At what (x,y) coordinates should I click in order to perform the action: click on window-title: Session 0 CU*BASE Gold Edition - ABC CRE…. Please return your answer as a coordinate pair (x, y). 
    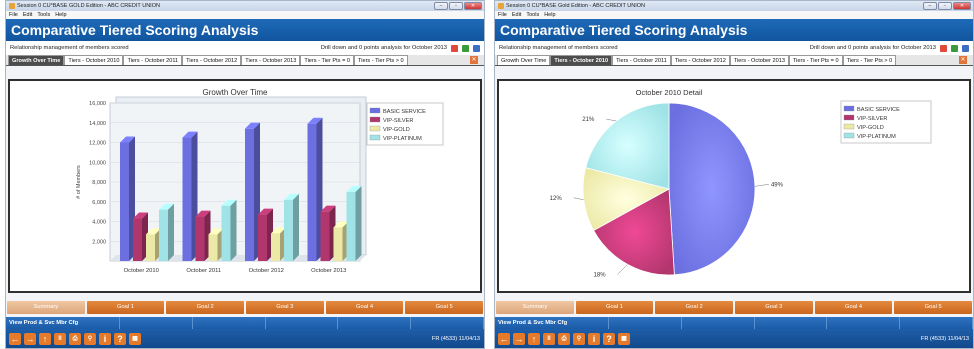
    Looking at the image, I should click on (575, 6).